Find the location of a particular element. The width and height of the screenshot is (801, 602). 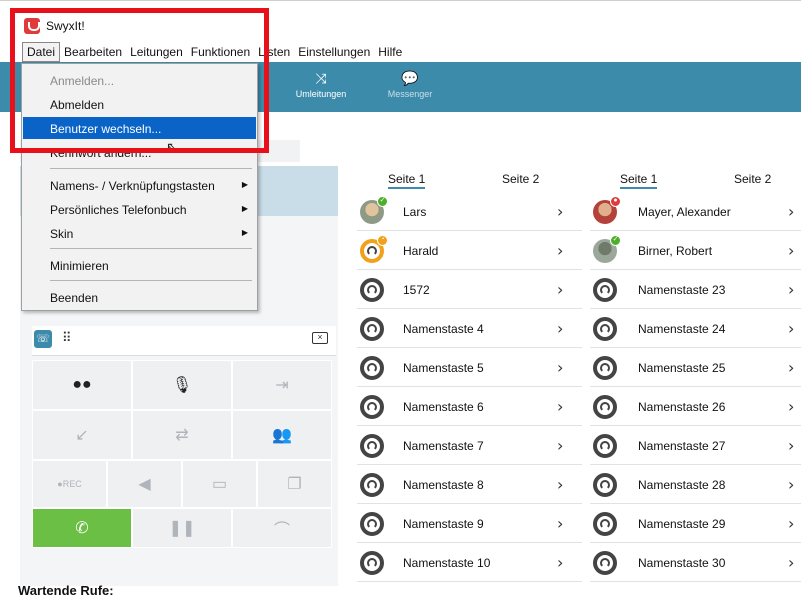

speed-dial-namenstaste-8: Namenstaste 8 › is located at coordinates (469, 485).